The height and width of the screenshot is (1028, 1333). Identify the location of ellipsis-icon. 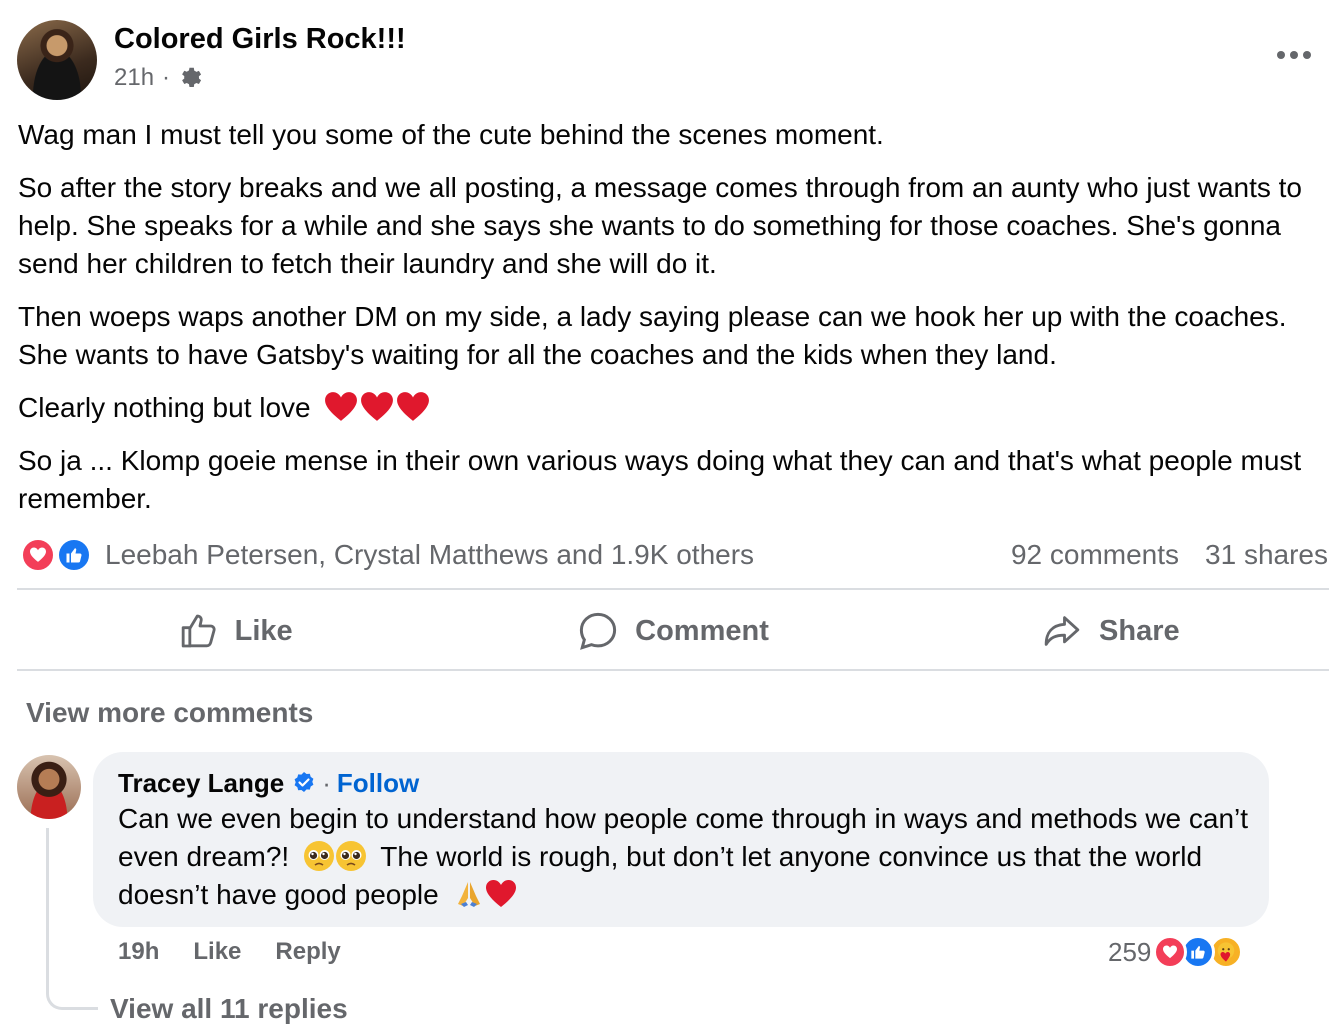
(1294, 55).